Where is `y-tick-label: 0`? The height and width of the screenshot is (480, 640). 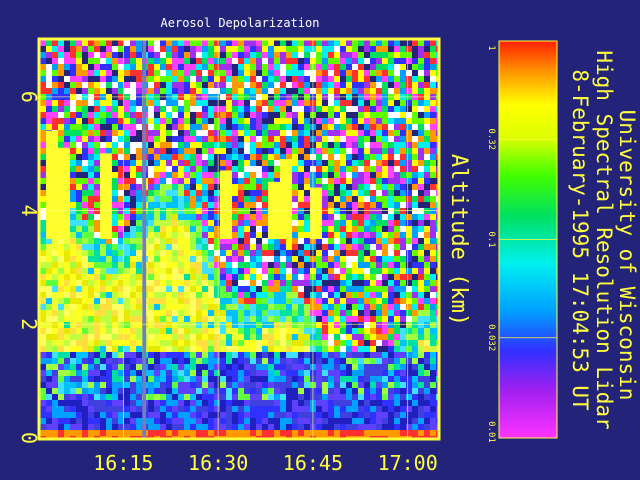 y-tick-label: 0 is located at coordinates (29, 438).